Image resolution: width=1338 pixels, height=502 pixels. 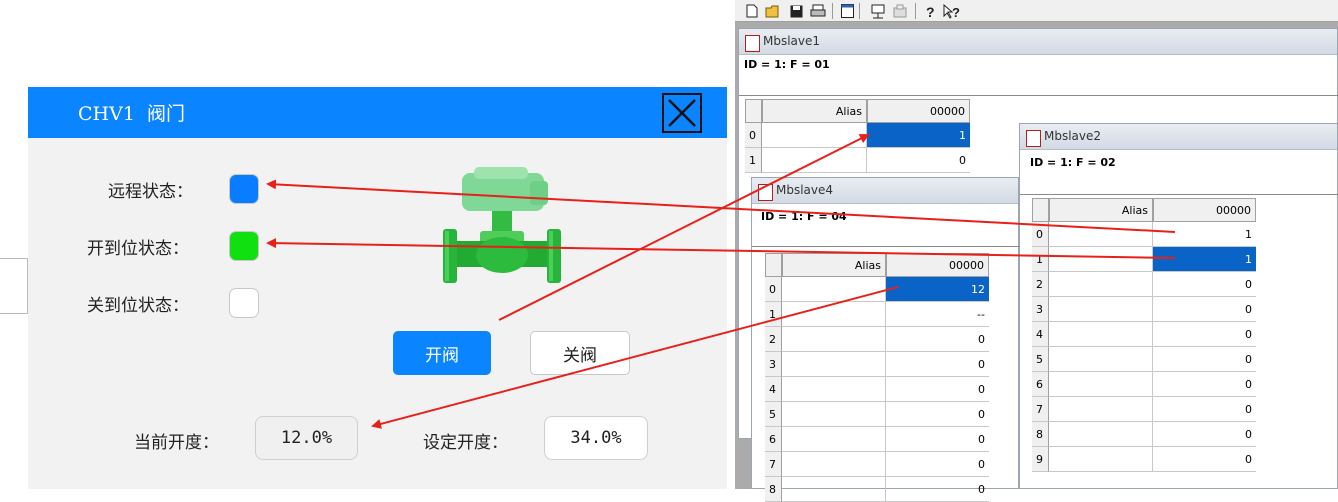 I want to click on close-icon, so click(x=682, y=113).